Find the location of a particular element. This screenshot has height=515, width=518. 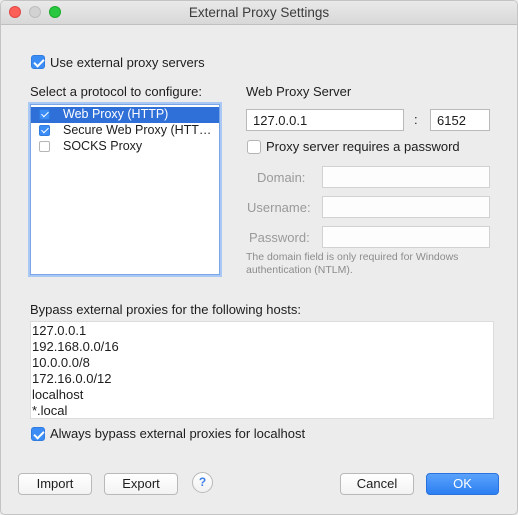

protocol-http-checkbox is located at coordinates (44, 114).